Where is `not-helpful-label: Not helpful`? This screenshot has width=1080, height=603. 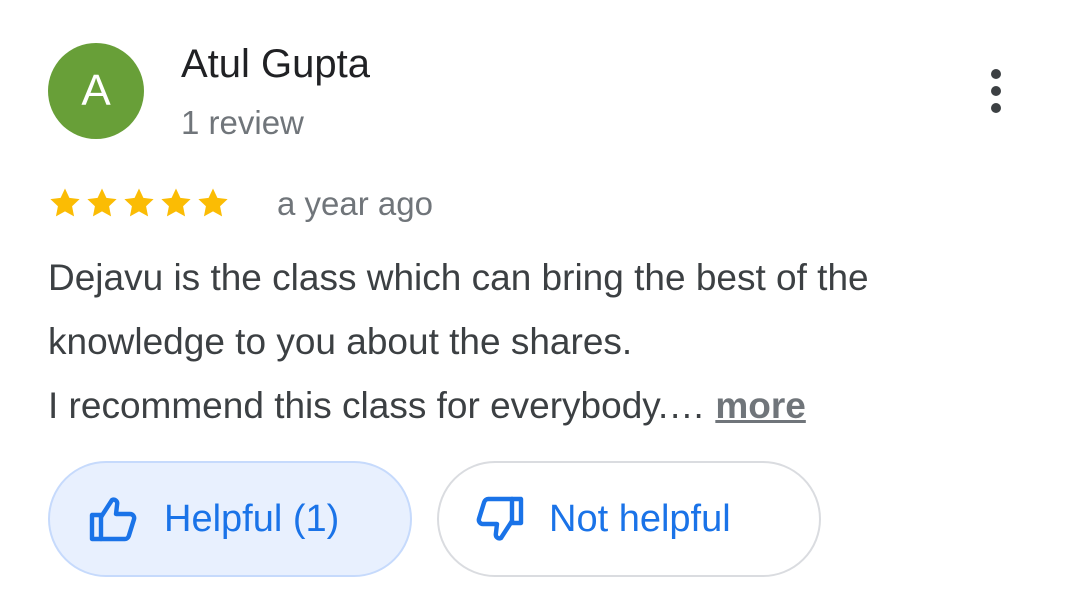
not-helpful-label: Not helpful is located at coordinates (640, 518).